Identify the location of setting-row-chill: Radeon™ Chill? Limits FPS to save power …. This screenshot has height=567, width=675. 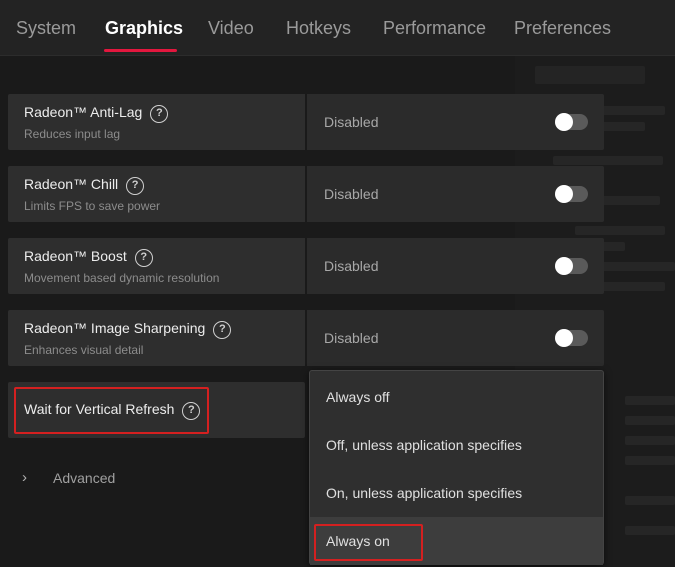
(306, 194).